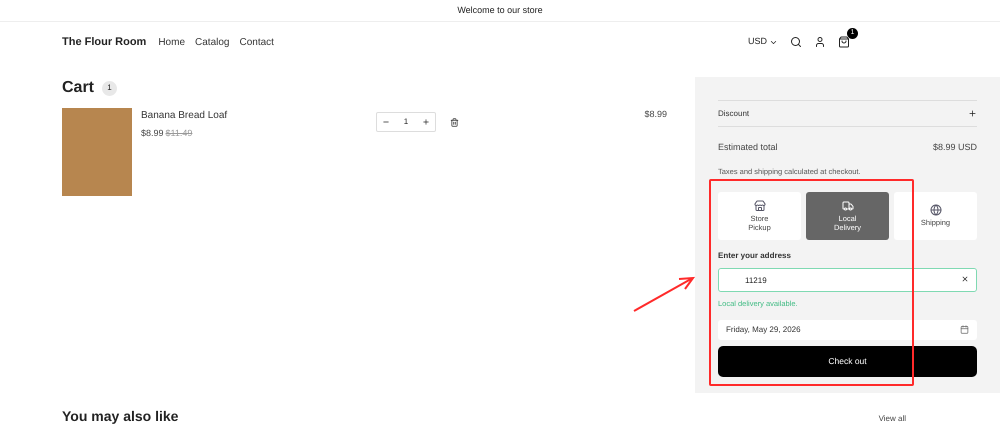 Image resolution: width=1000 pixels, height=431 pixels. I want to click on annotation-arrow, so click(664, 294).